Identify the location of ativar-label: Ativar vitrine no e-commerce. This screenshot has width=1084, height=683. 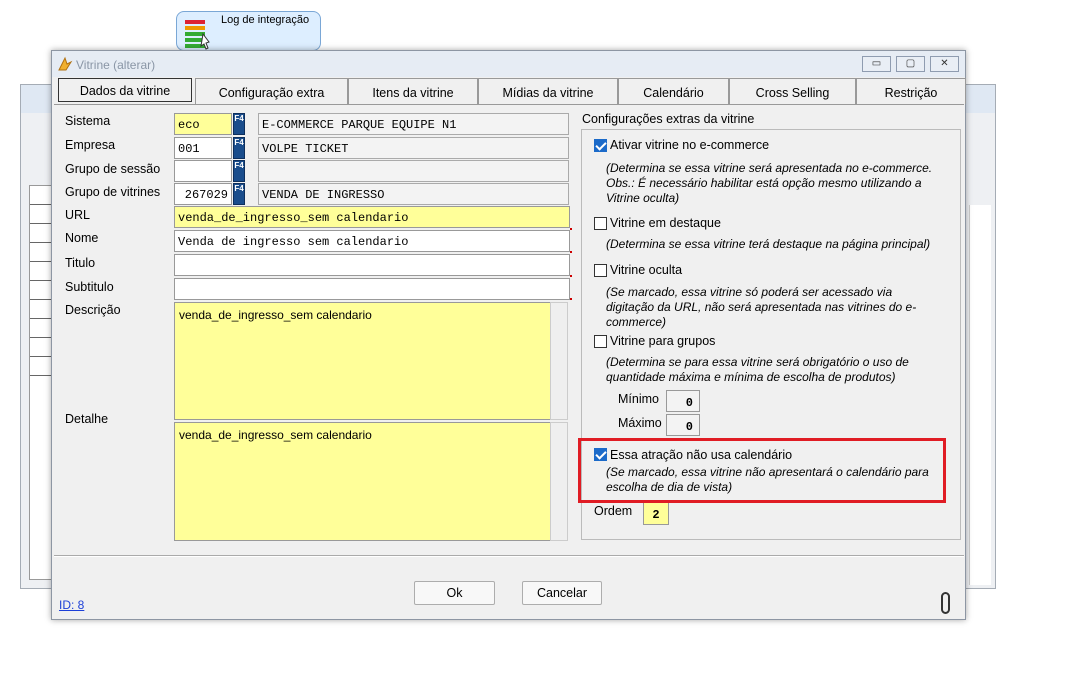
(690, 145).